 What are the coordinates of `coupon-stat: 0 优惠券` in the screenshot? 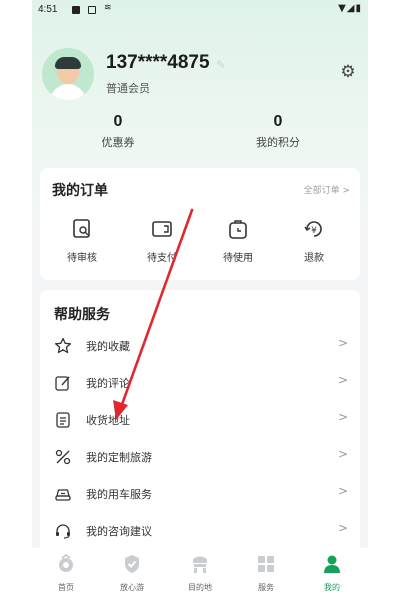 It's located at (118, 131).